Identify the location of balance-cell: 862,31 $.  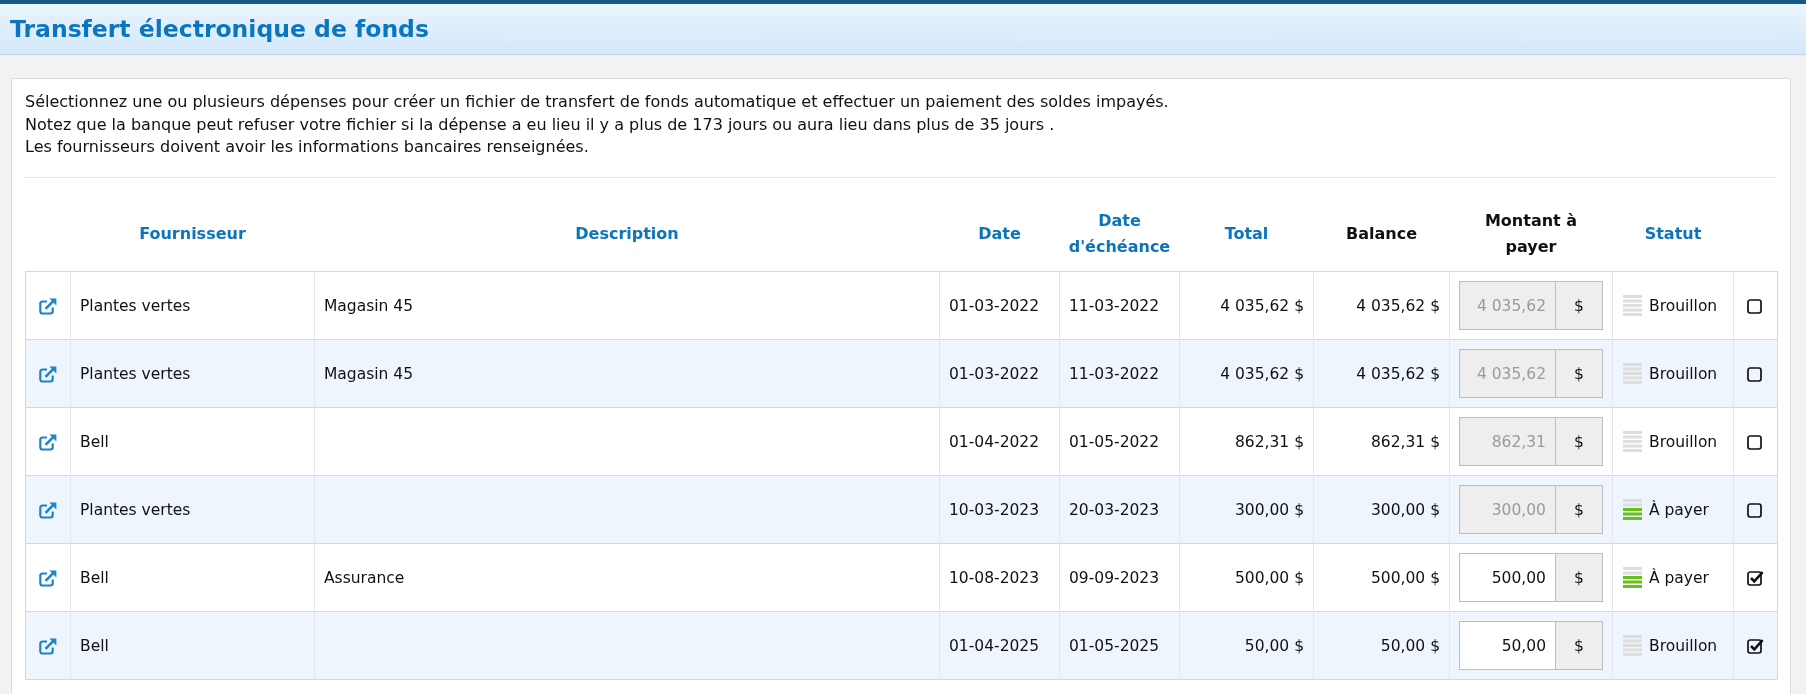
(1405, 441).